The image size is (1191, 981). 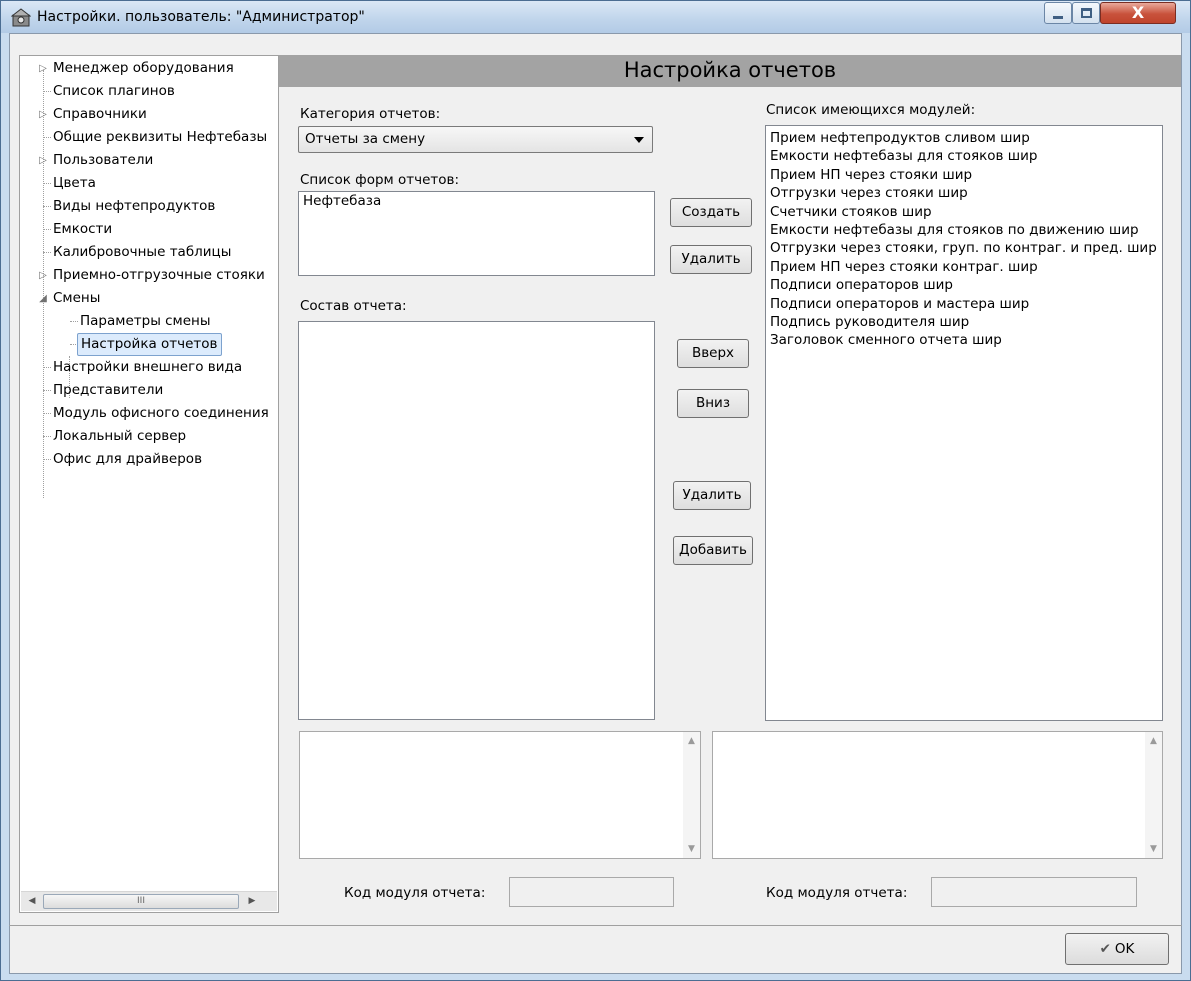 What do you see at coordinates (871, 110) in the screenshot?
I see `modules-label: Список имеющихся модулей:` at bounding box center [871, 110].